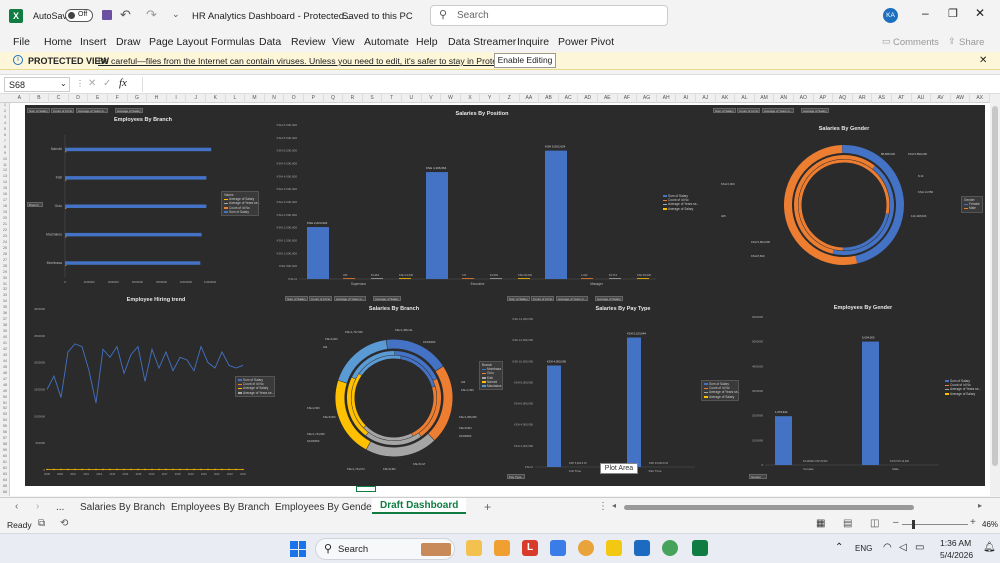 The width and height of the screenshot is (1000, 563). I want to click on scroll-right-icon: ›, so click(37, 506).